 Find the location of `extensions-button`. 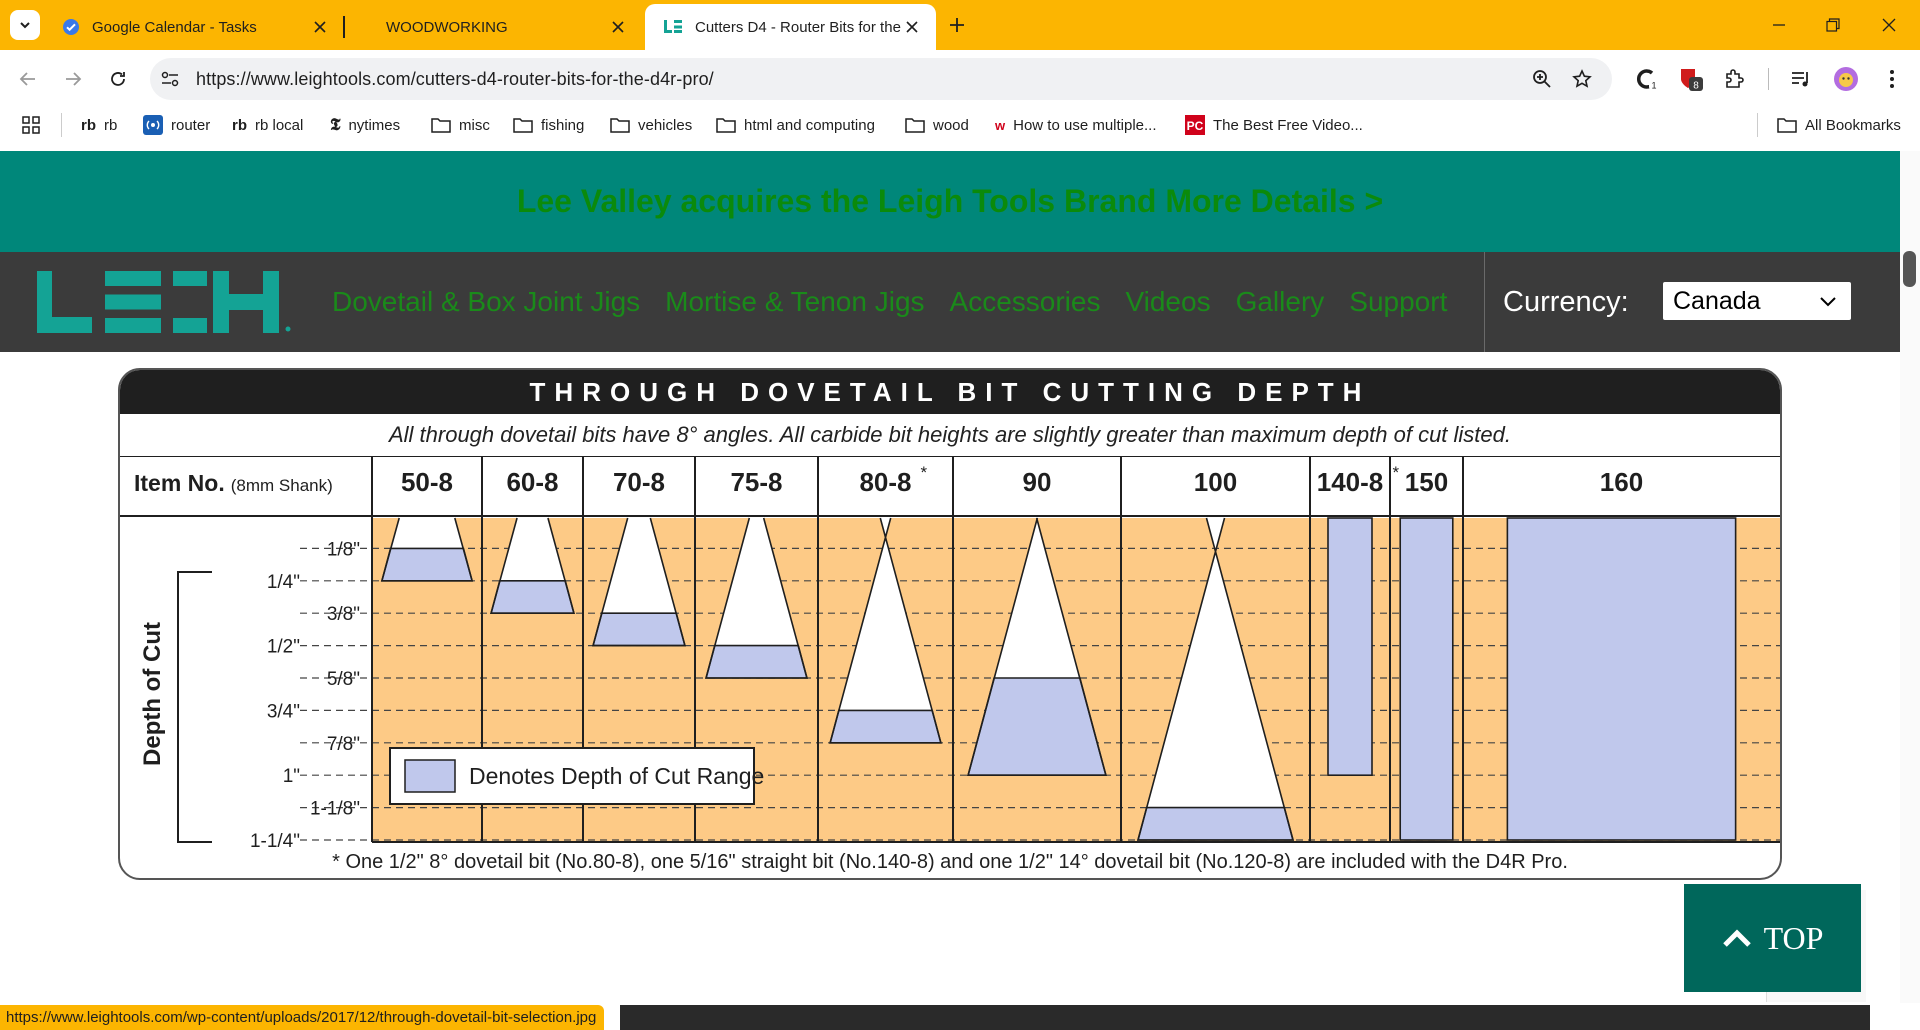

extensions-button is located at coordinates (1735, 79).